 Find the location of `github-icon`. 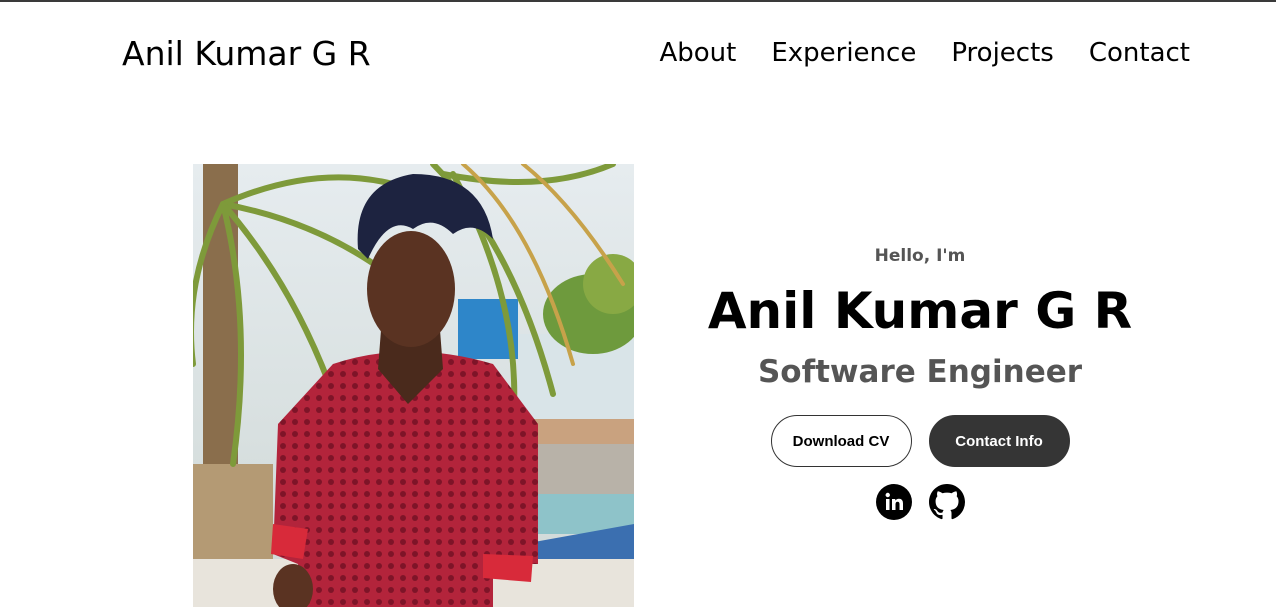

github-icon is located at coordinates (946, 502).